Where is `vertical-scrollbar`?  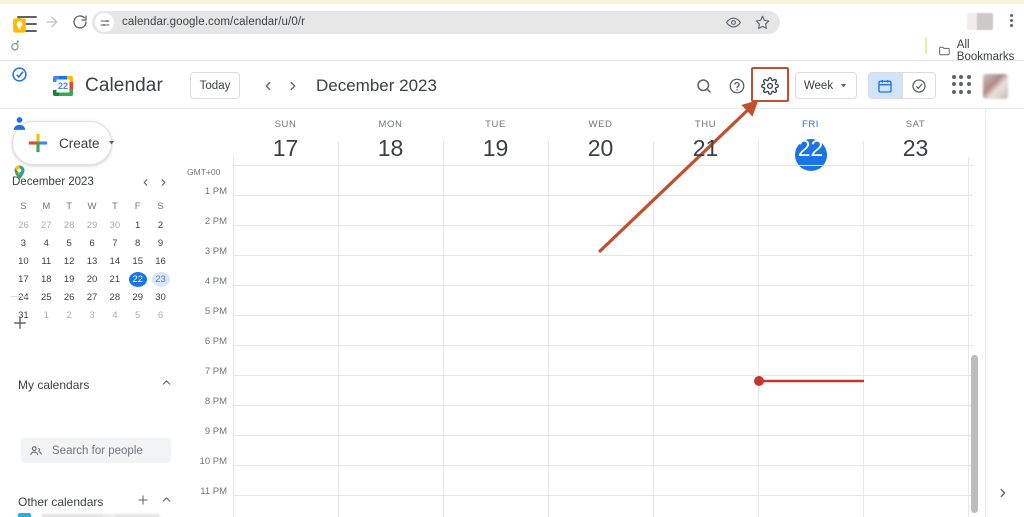 vertical-scrollbar is located at coordinates (975, 436).